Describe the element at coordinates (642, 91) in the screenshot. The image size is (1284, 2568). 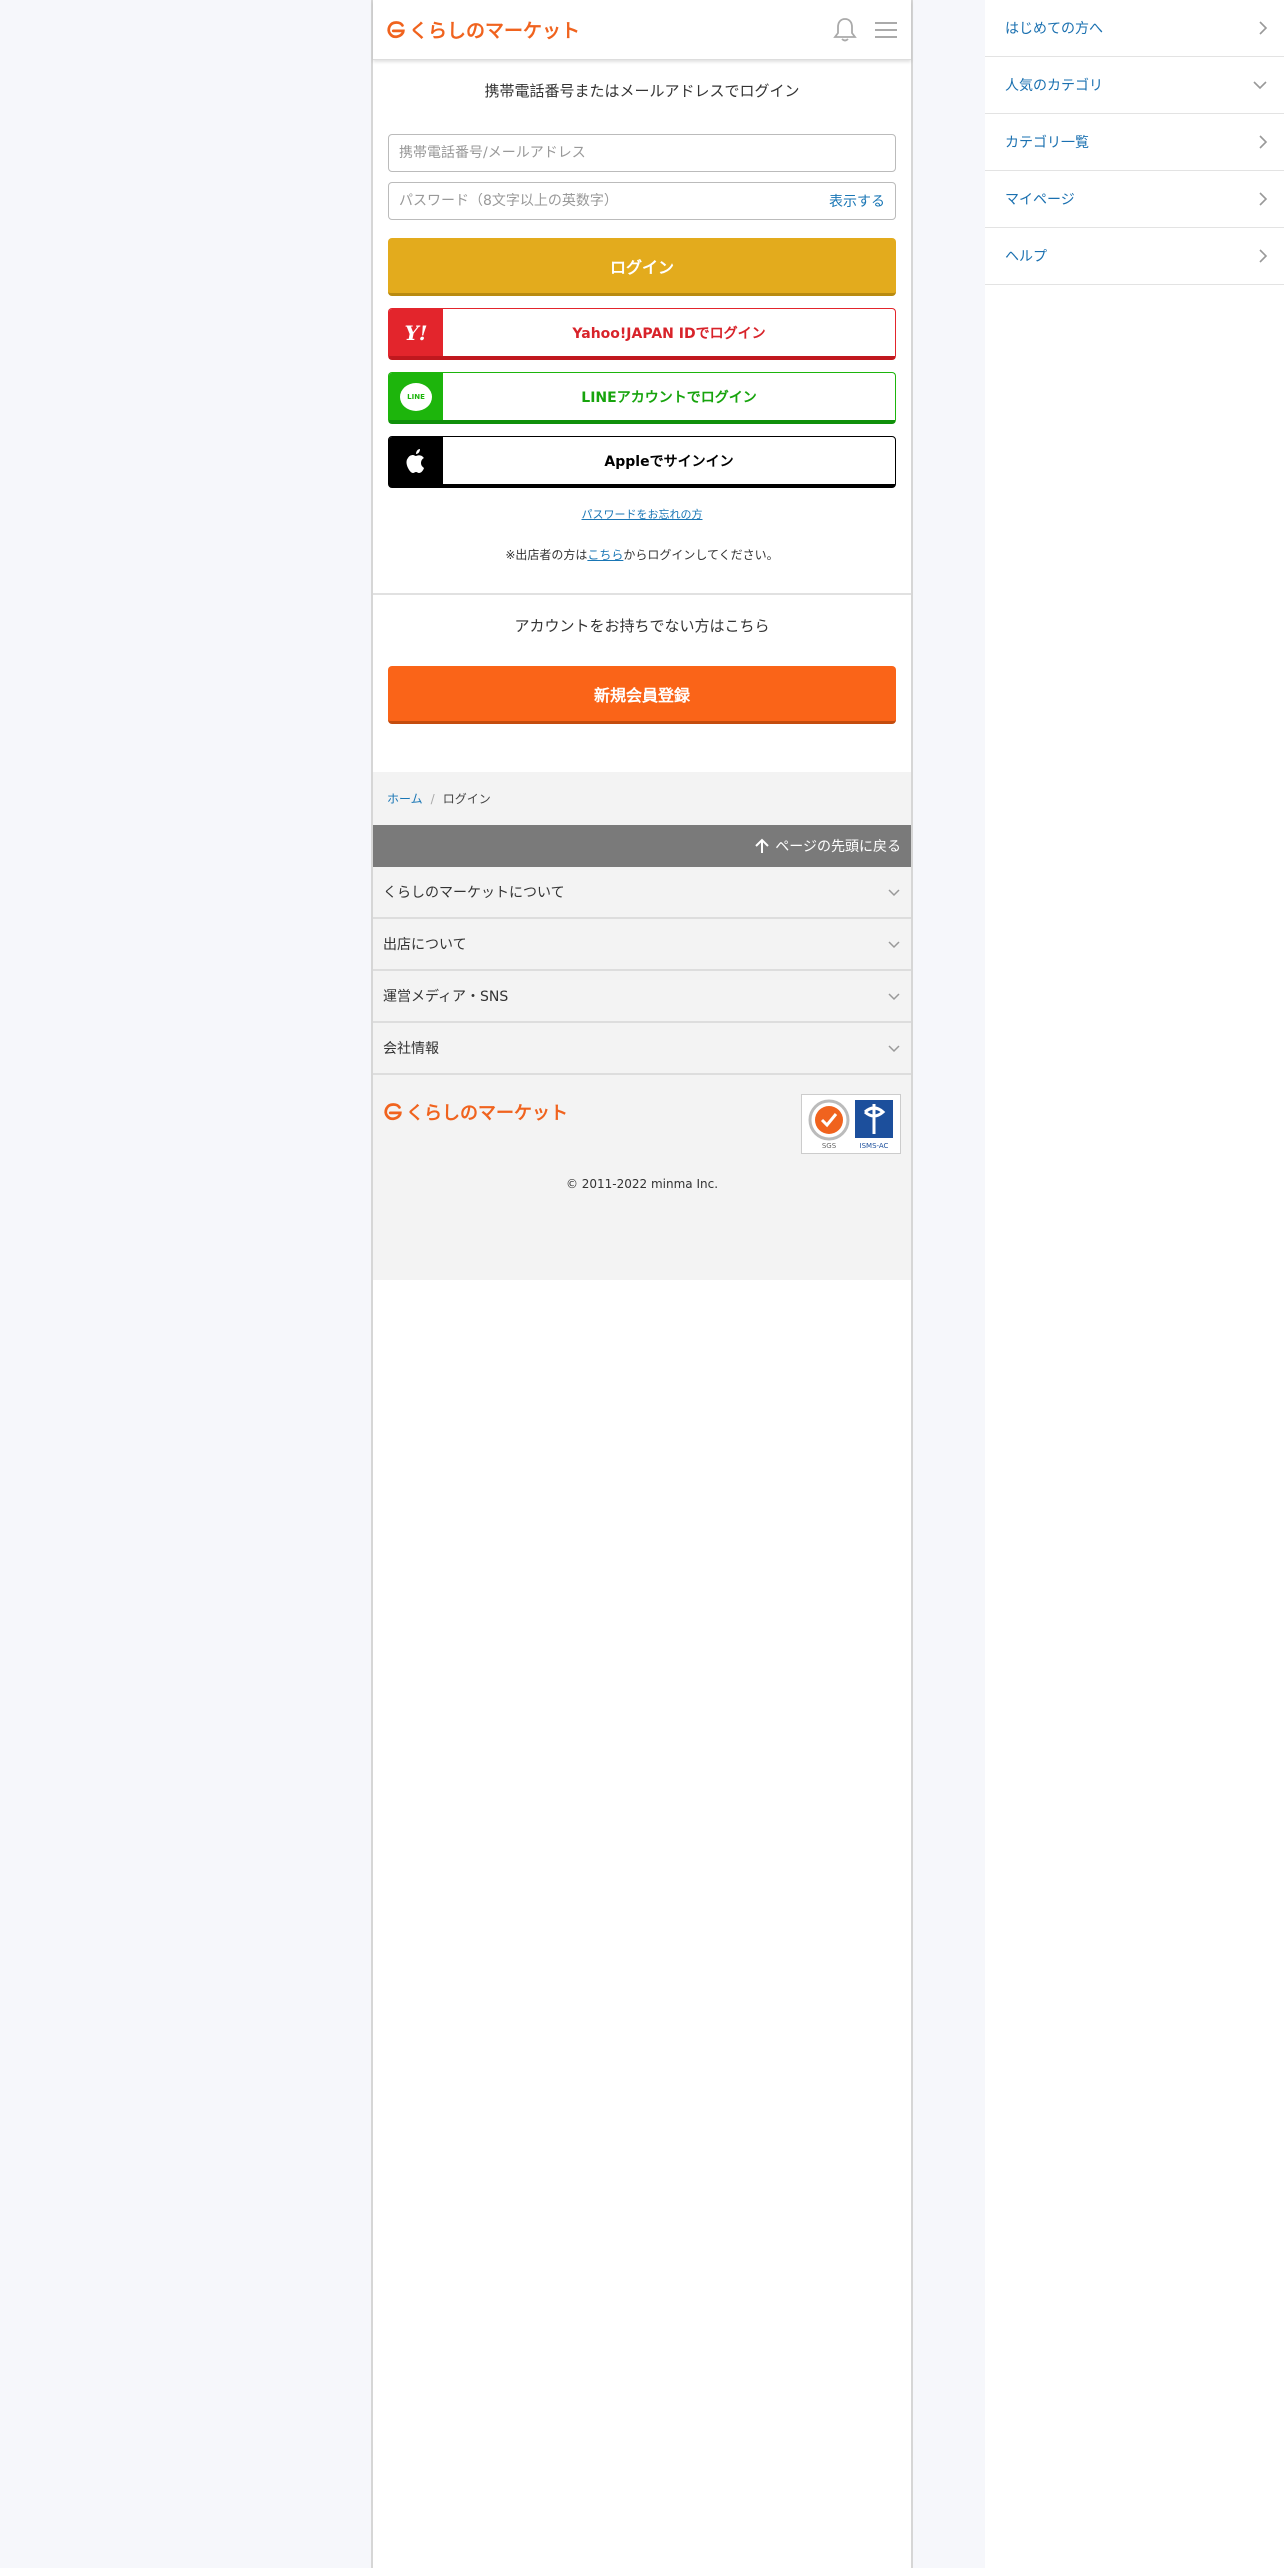
I see `login-heading: 携帯電話番号またはメールアドレスでログイン` at that location.